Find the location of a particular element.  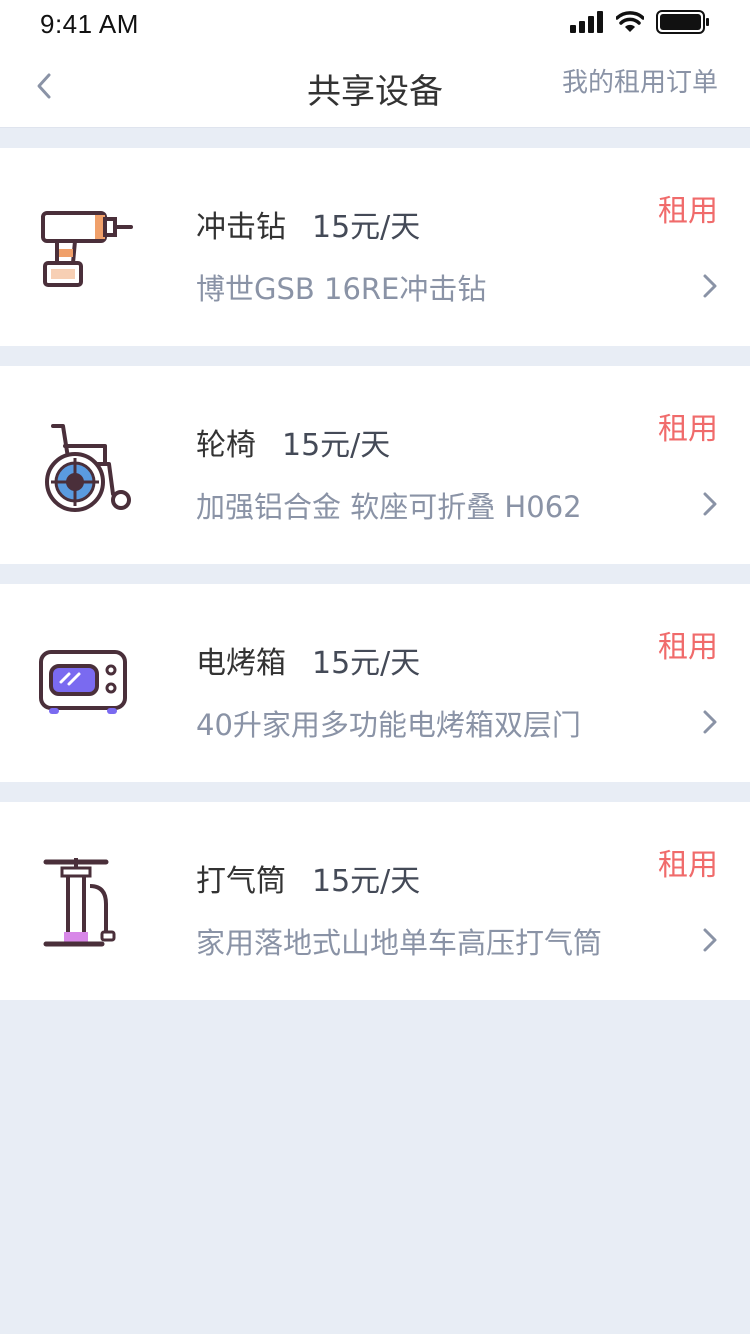

status-bar: 9:41 AM is located at coordinates (375, 22).